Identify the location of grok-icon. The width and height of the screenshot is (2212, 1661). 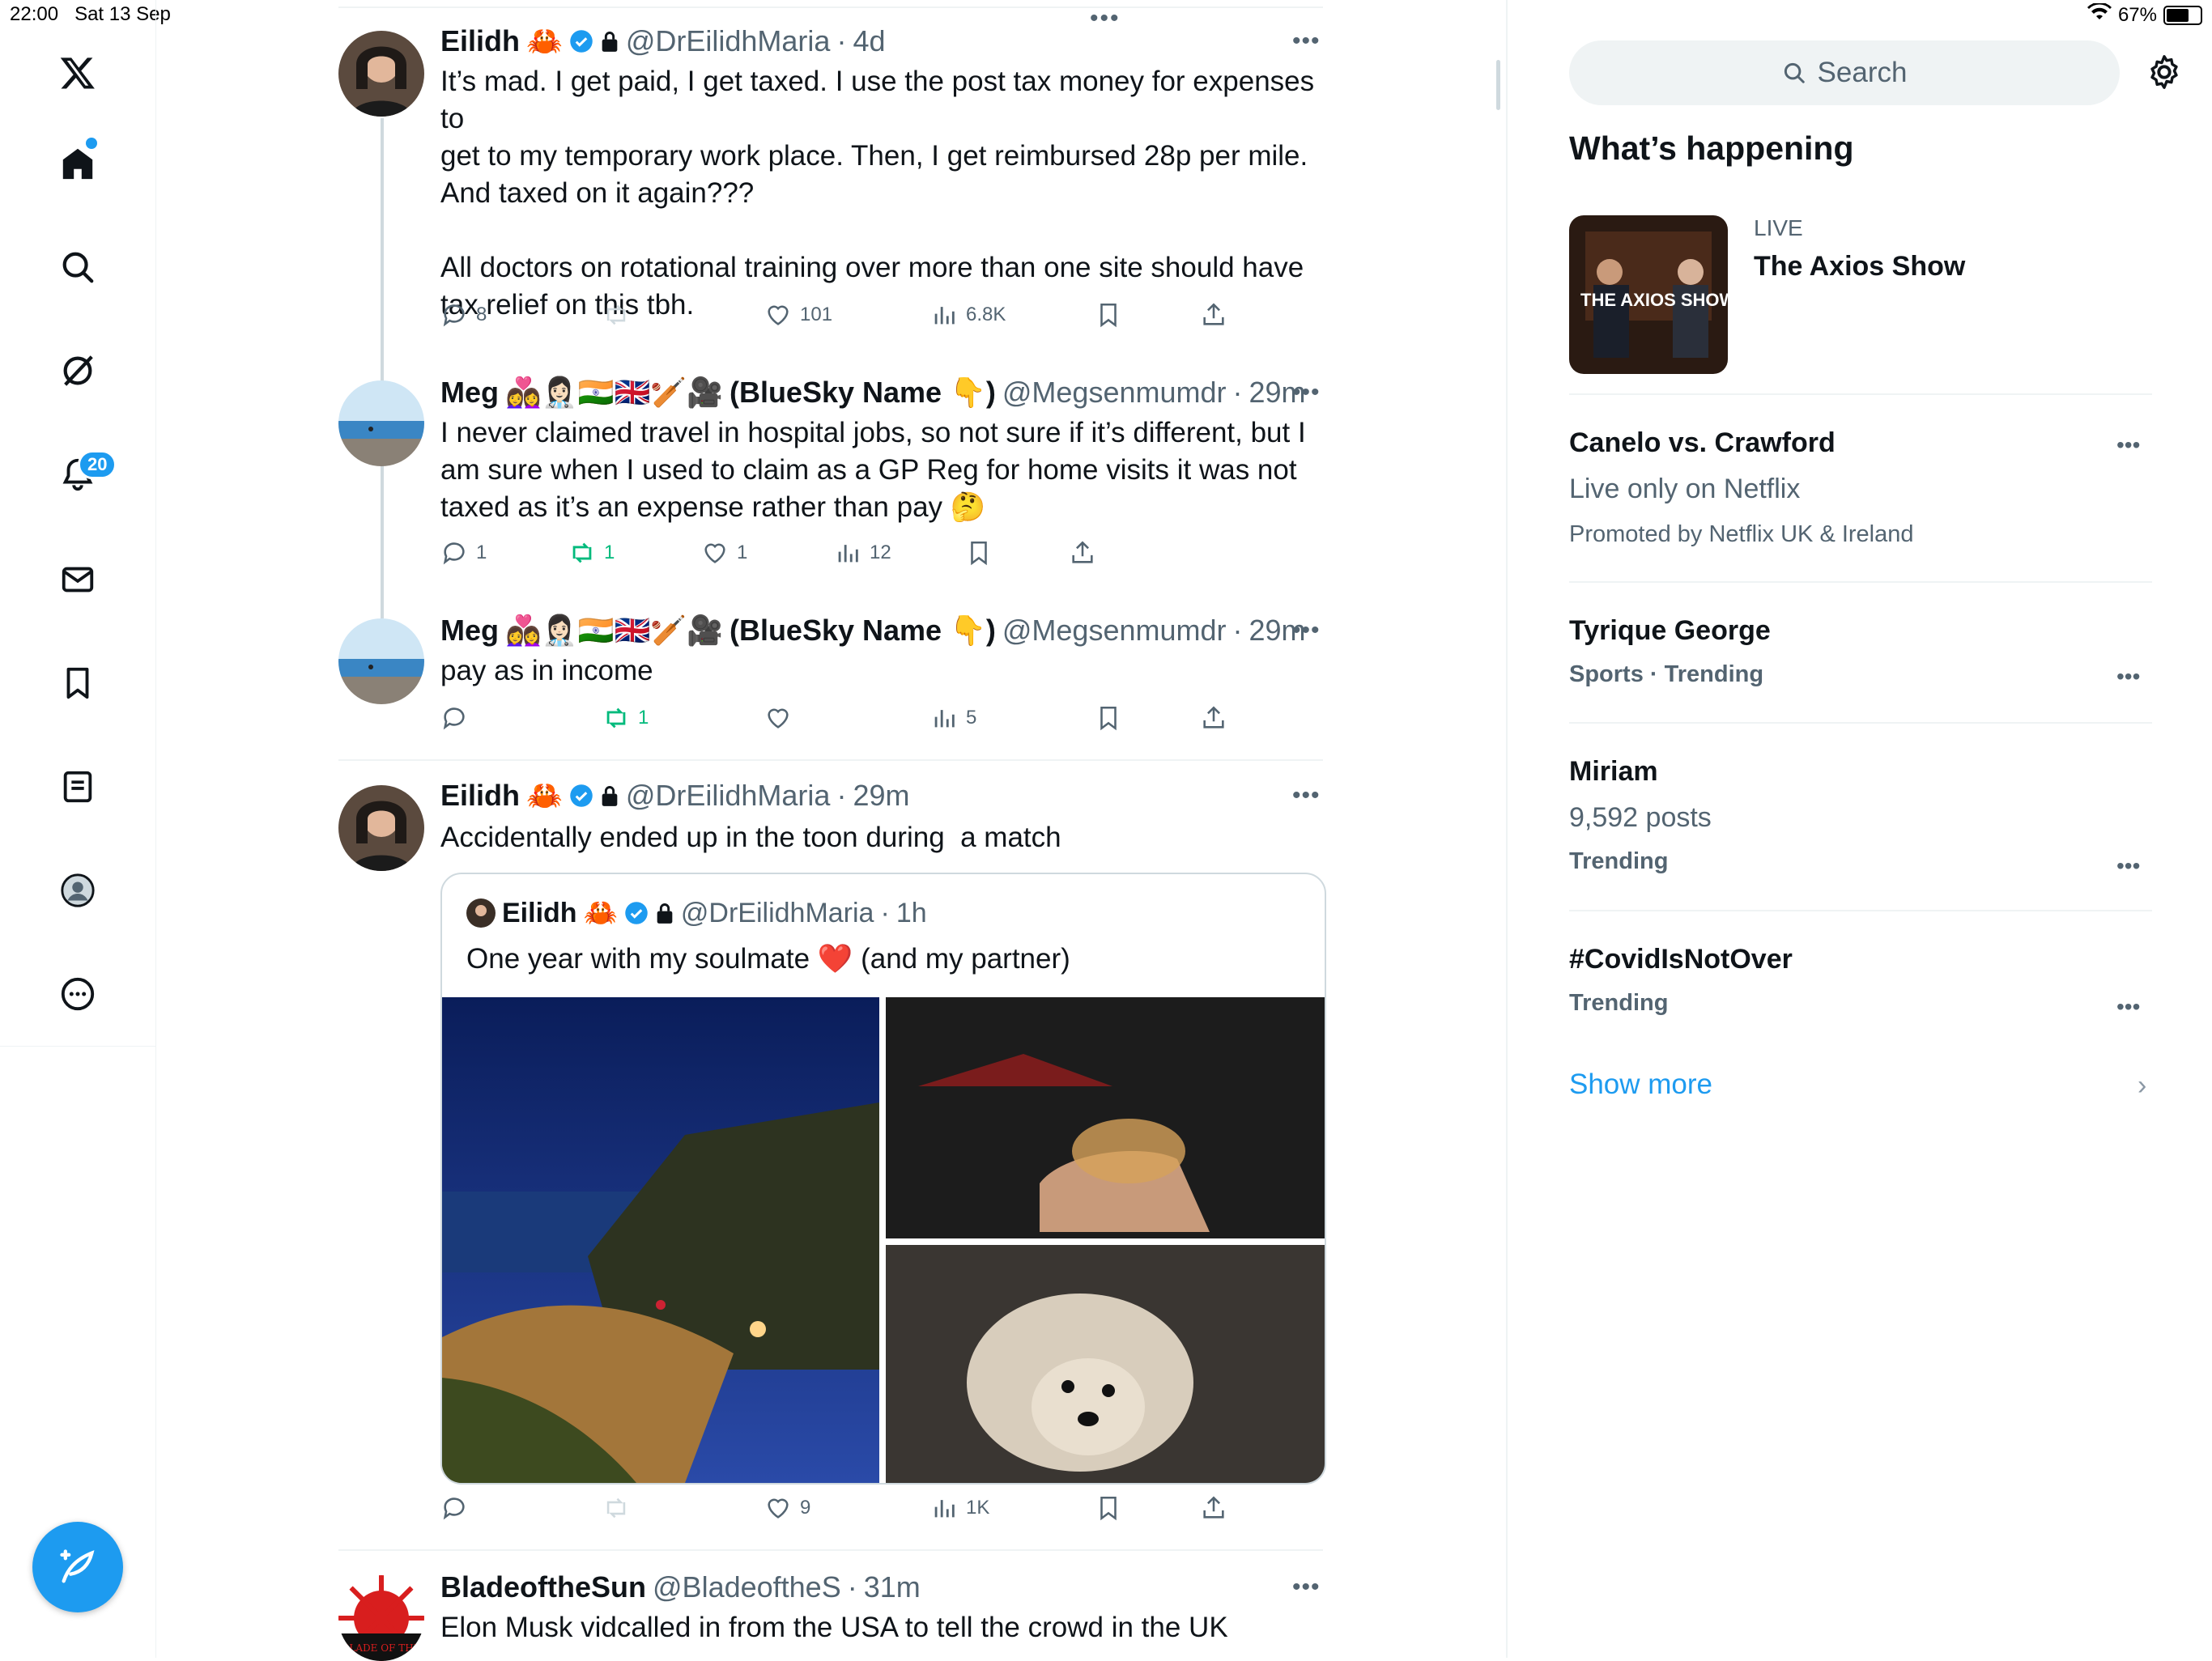
(78, 371).